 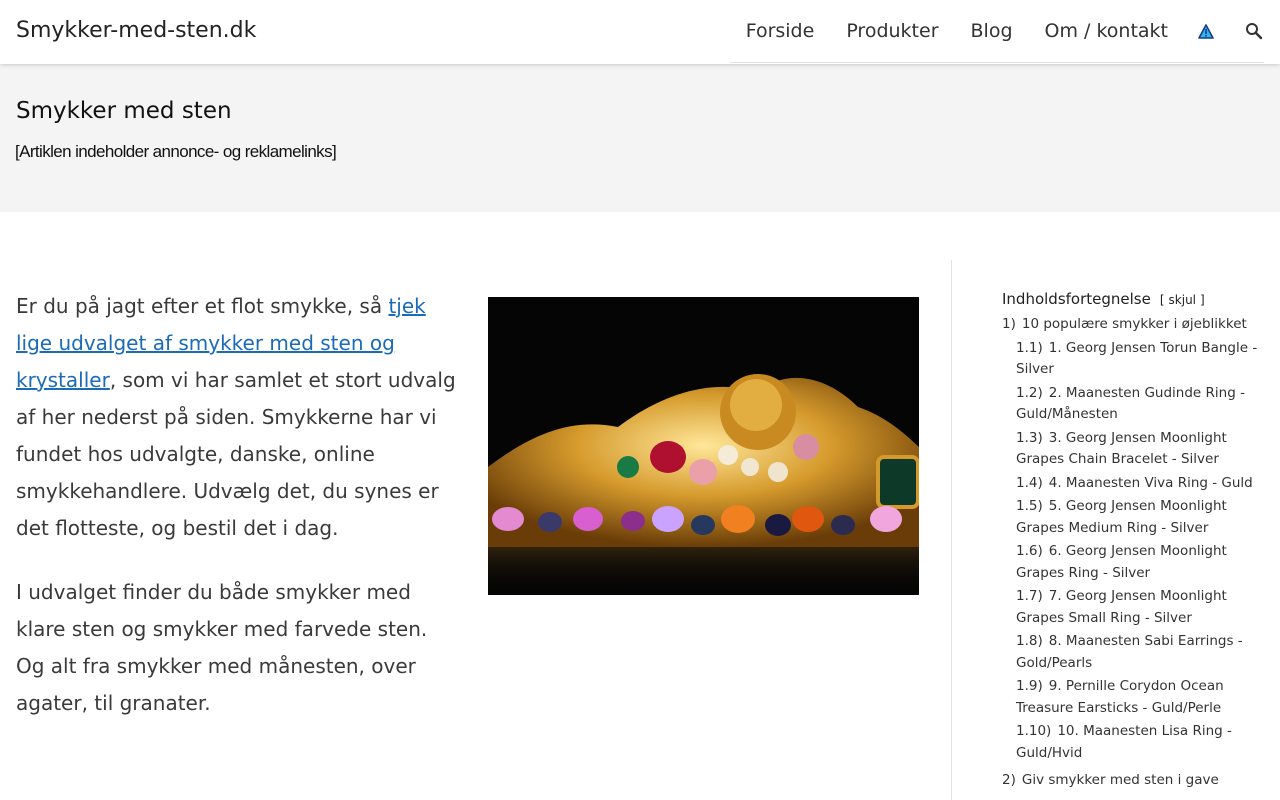 What do you see at coordinates (1150, 482) in the screenshot?
I see `toc-subitem-label: 4. Maanesten Viva Ring - Guld` at bounding box center [1150, 482].